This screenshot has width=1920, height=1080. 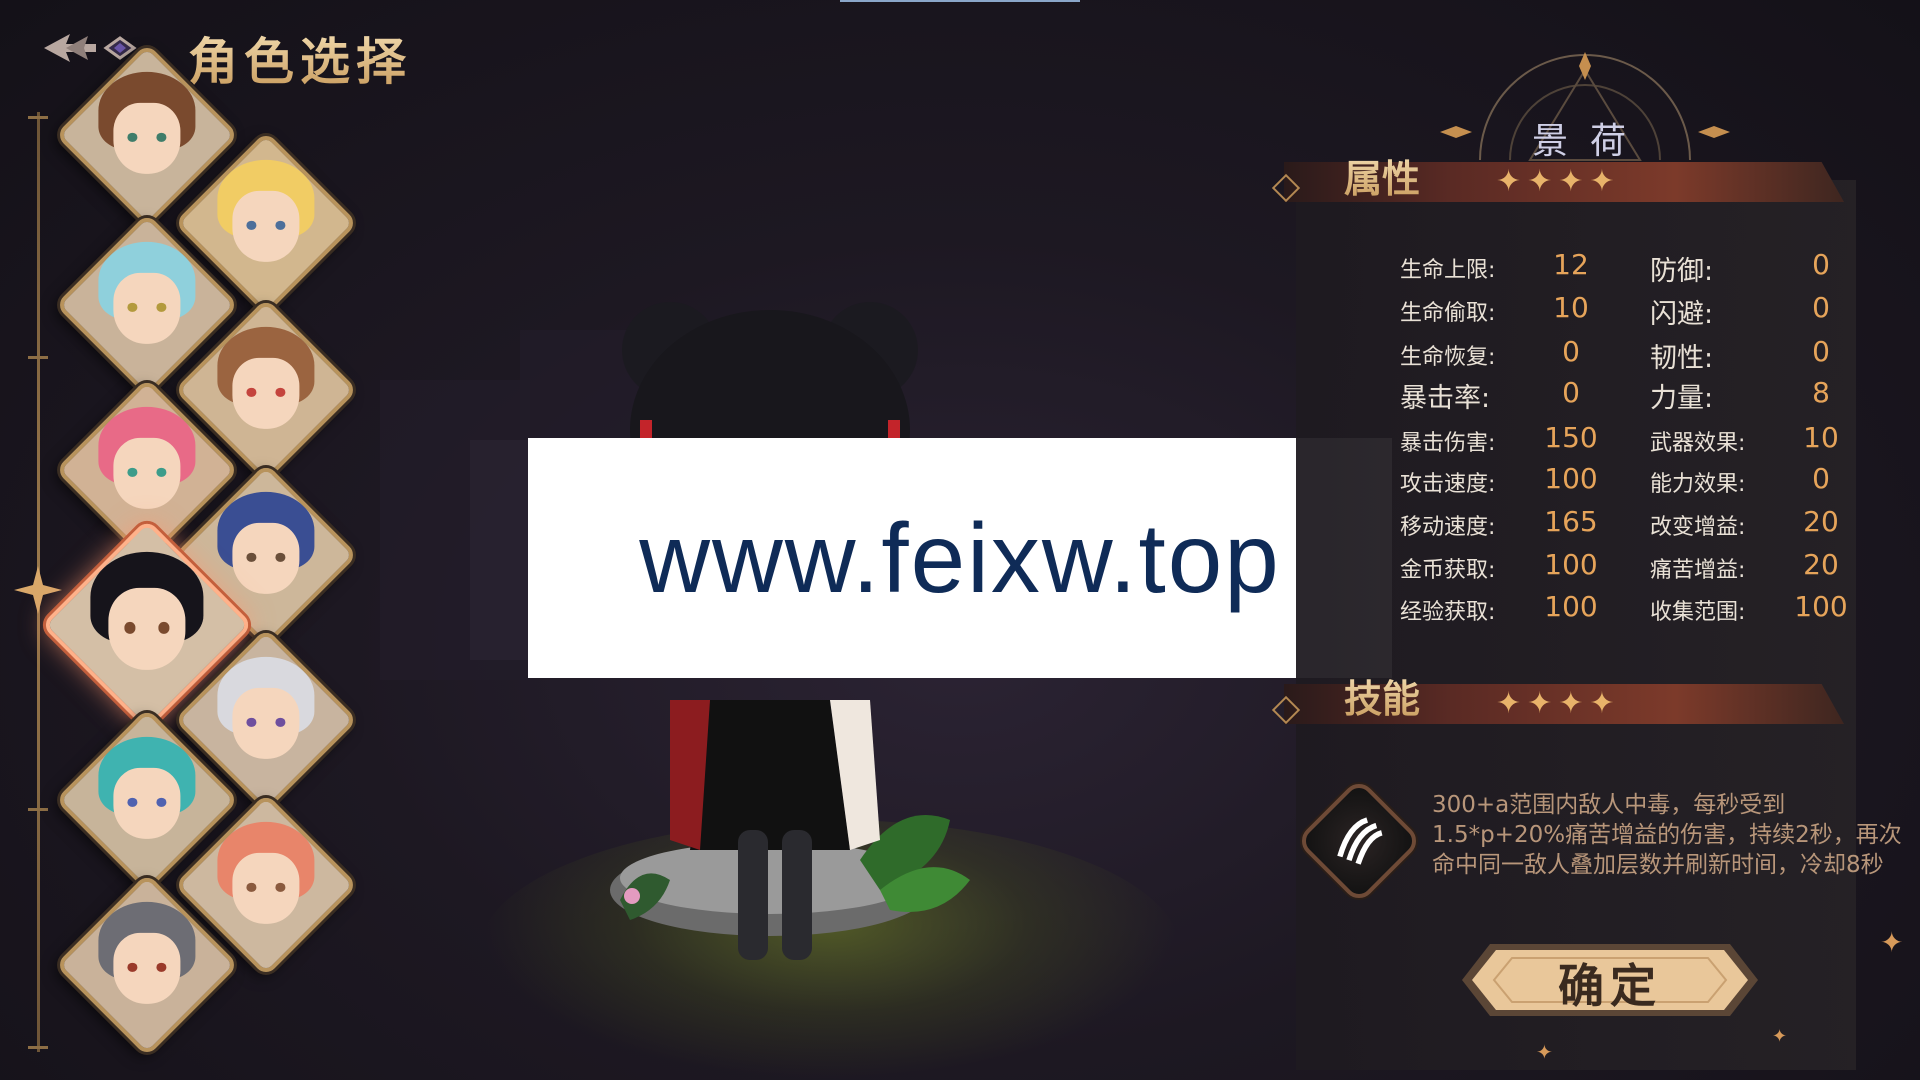 I want to click on character-name: 景荷, so click(x=1589, y=141).